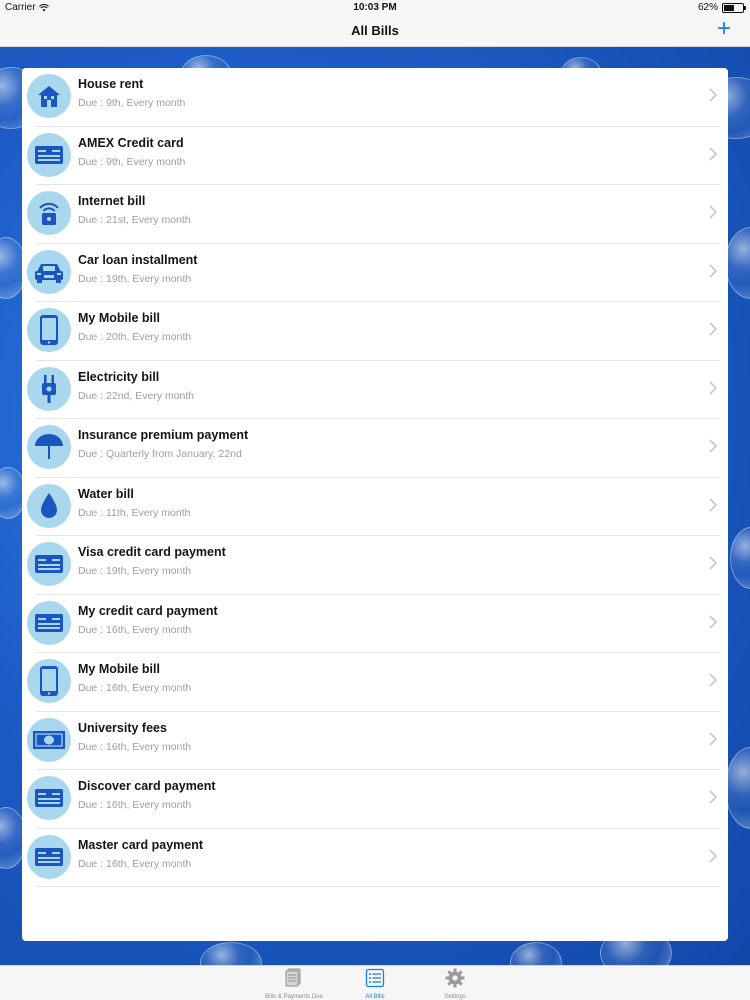 Image resolution: width=750 pixels, height=1000 pixels. I want to click on tab-label: All Bills, so click(375, 997).